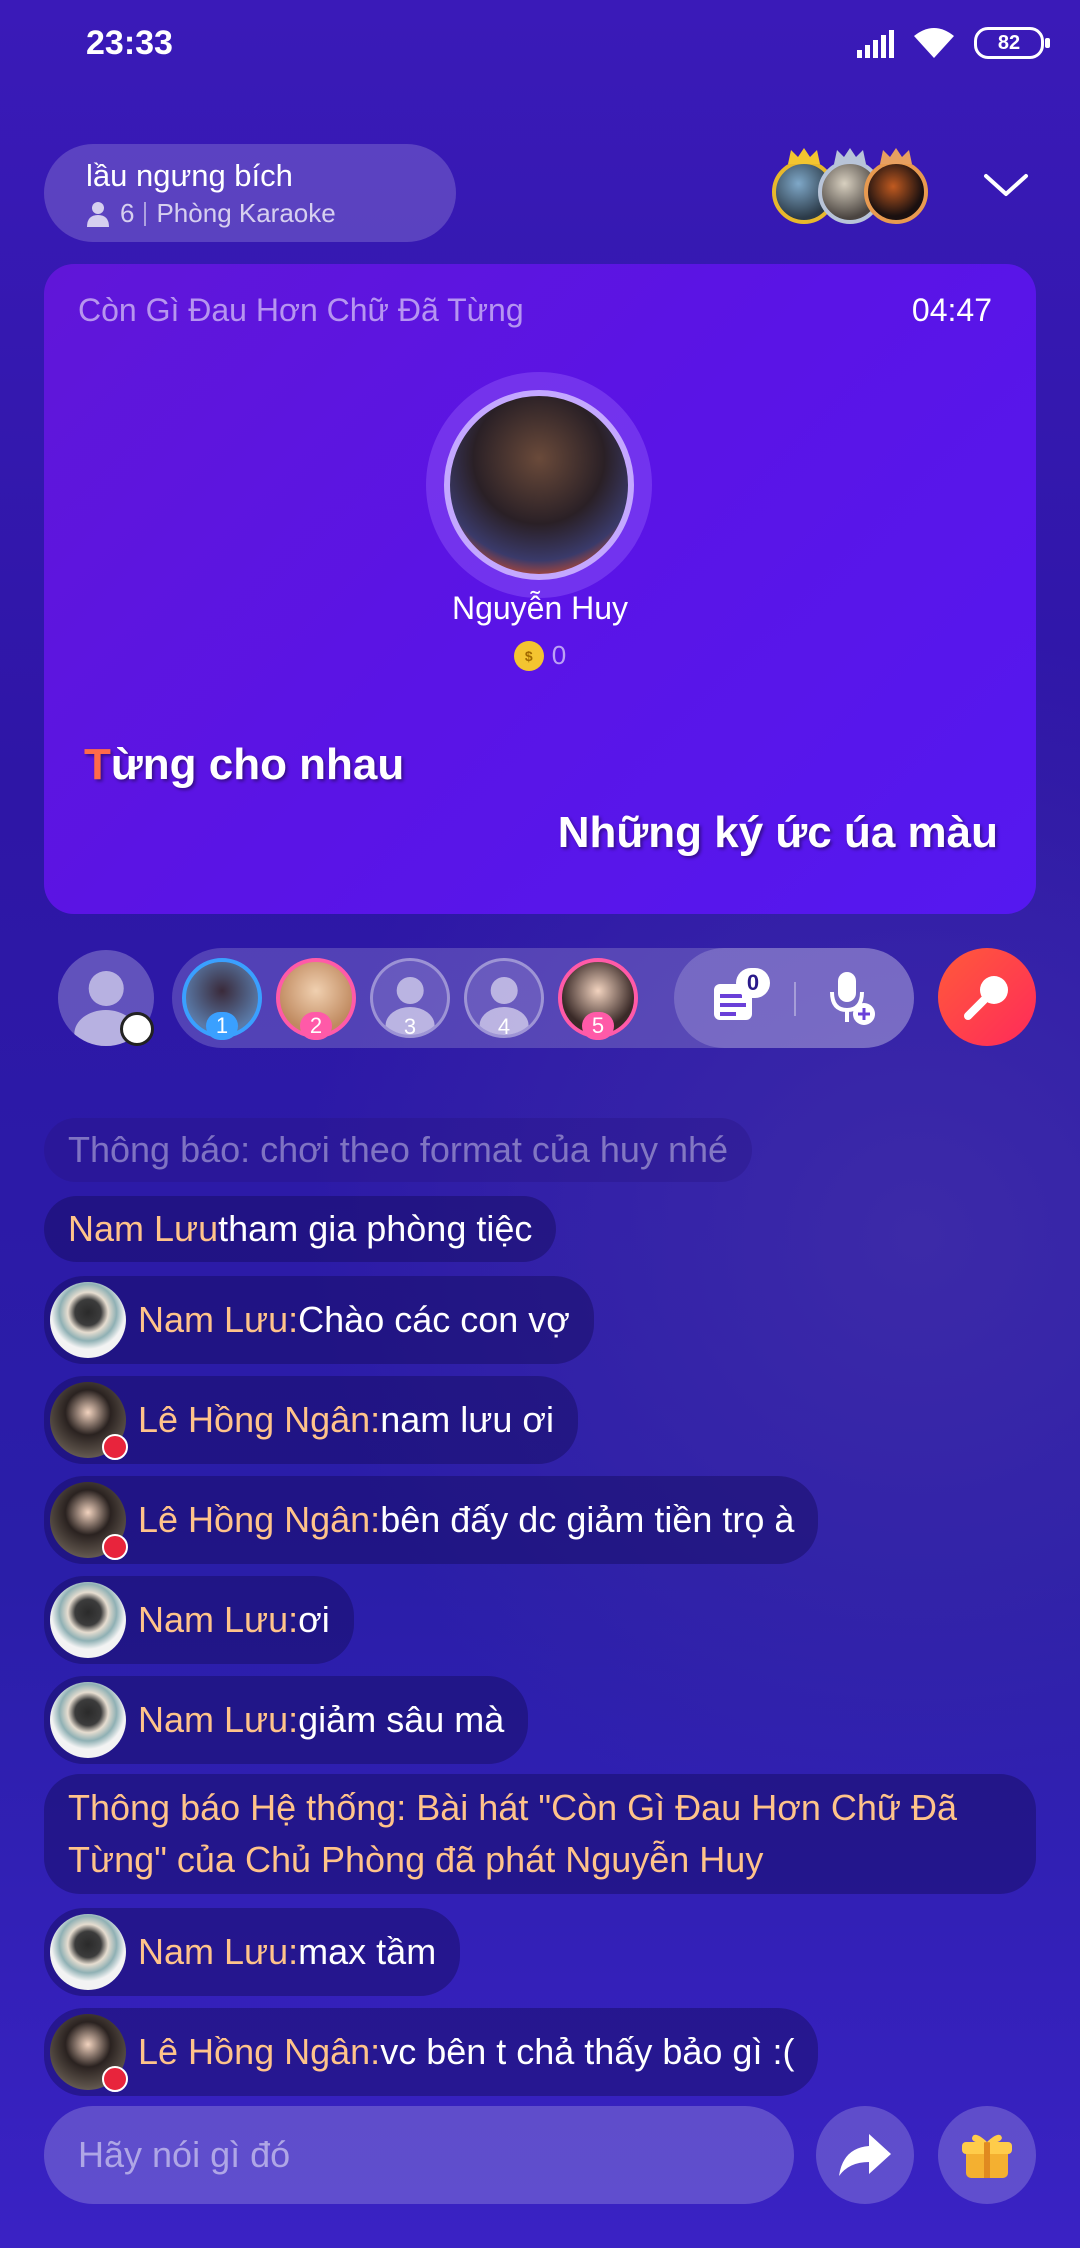 The image size is (1080, 2248). I want to click on microphone-icon, so click(986, 998).